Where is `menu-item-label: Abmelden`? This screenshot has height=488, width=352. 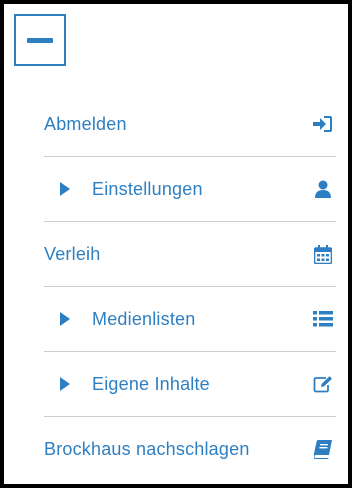 menu-item-label: Abmelden is located at coordinates (85, 123).